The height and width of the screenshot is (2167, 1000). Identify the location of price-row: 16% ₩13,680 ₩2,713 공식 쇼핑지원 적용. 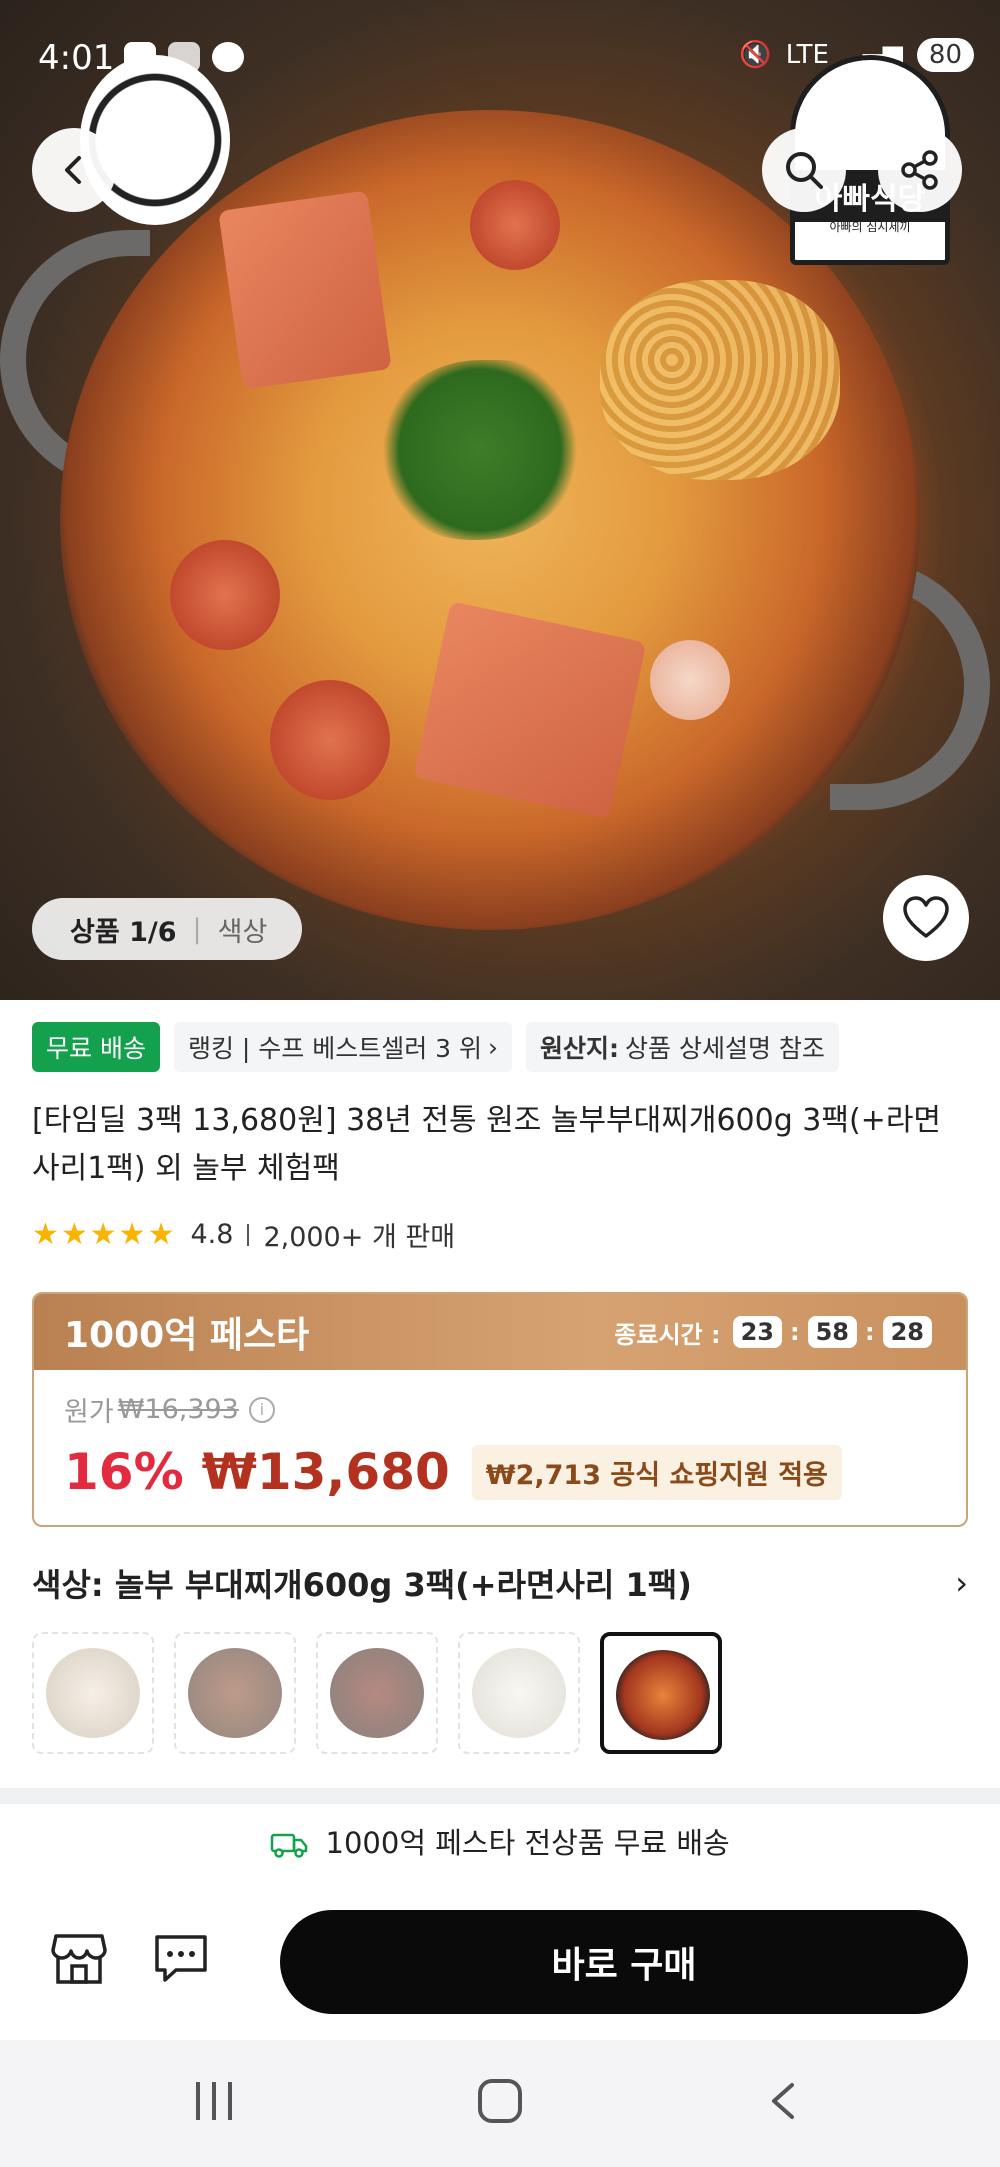
(500, 1472).